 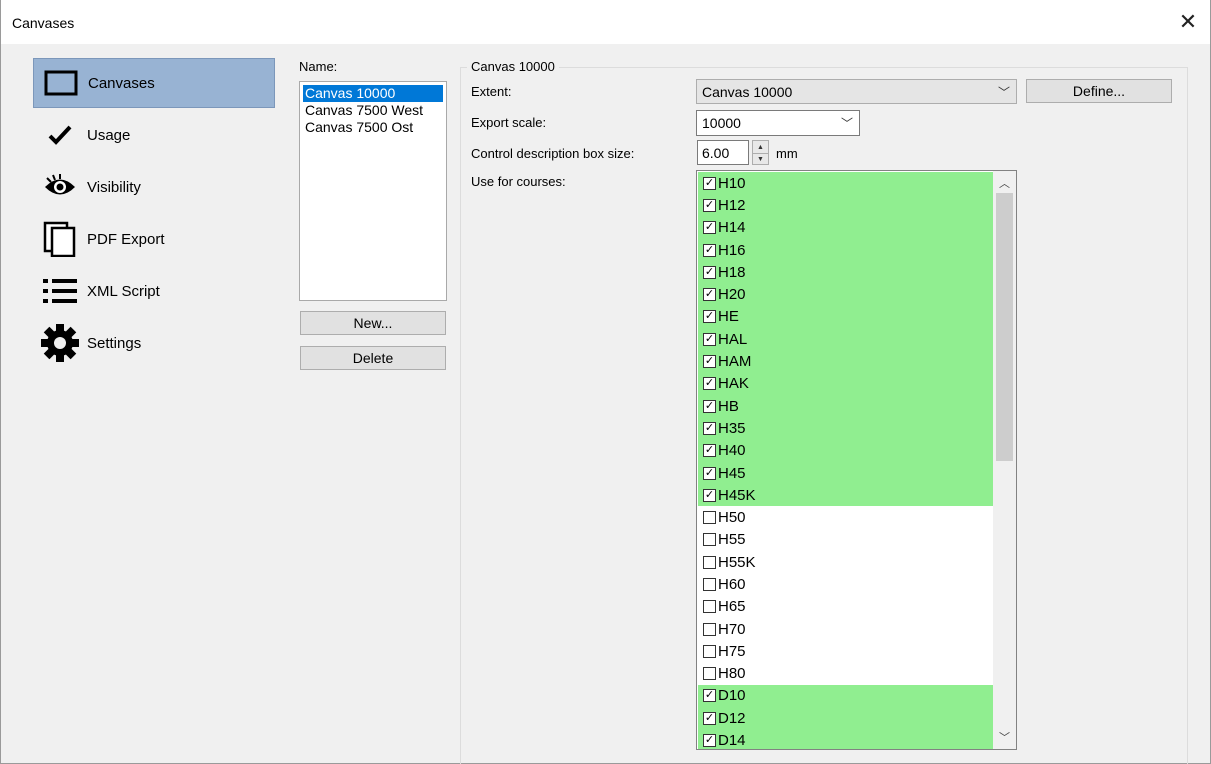 I want to click on scroll-down-icon: ﹀, so click(x=1004, y=737).